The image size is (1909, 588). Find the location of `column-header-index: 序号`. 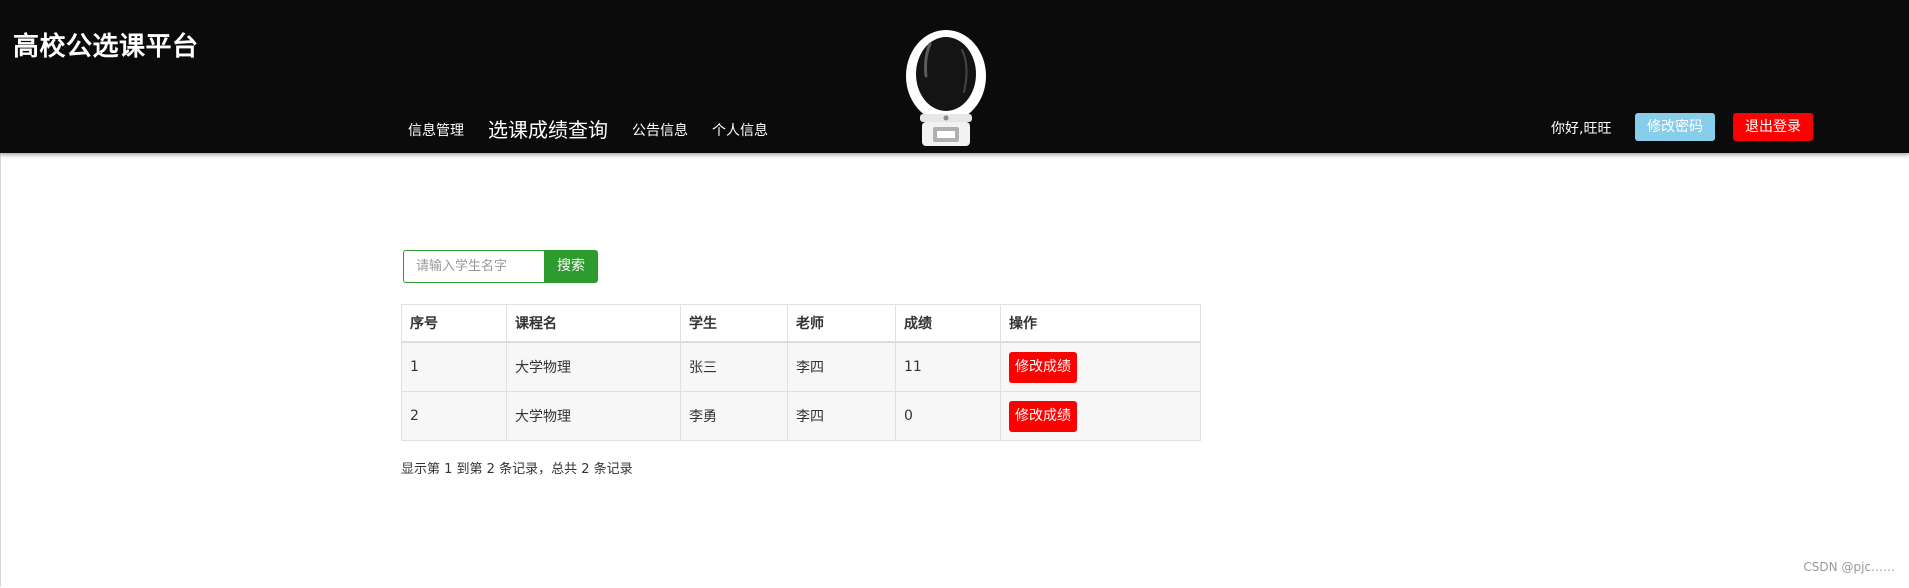

column-header-index: 序号 is located at coordinates (454, 323).